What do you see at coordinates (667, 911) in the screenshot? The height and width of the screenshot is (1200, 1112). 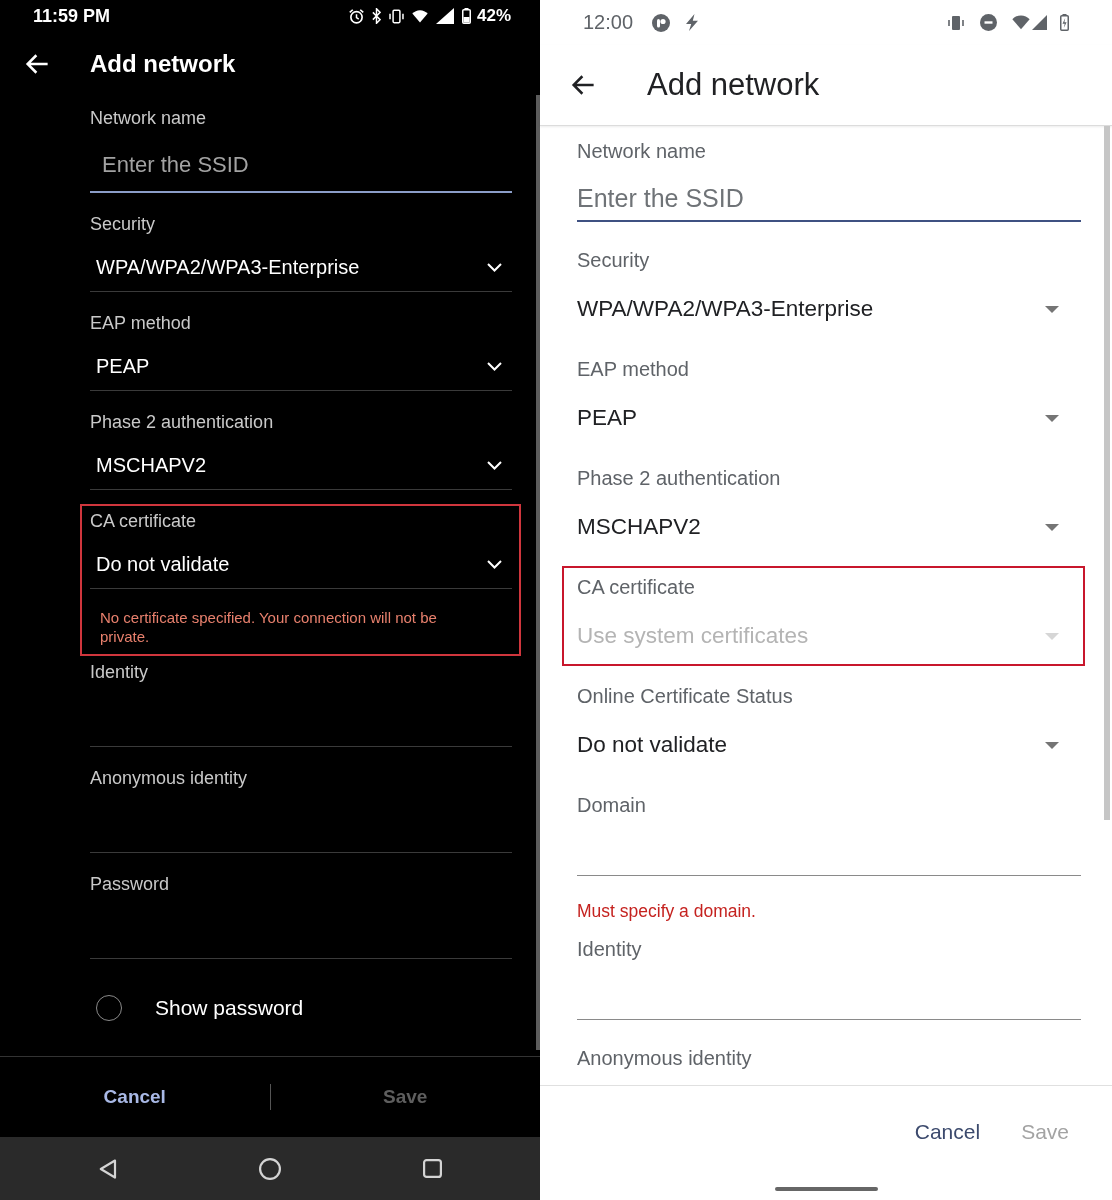 I see `error-message: Must specify a domain.` at bounding box center [667, 911].